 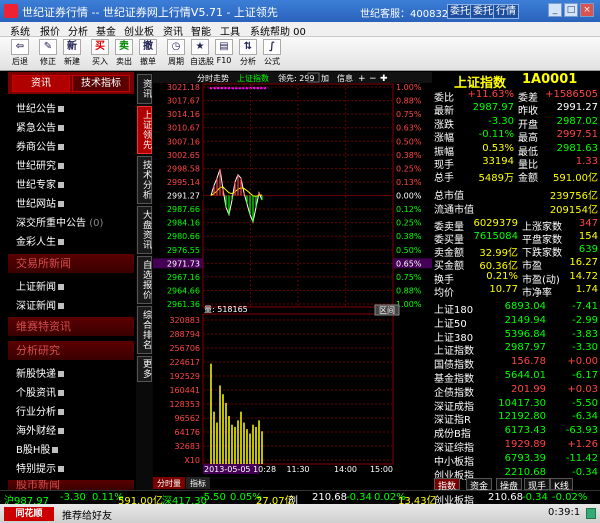 What do you see at coordinates (202, 53) in the screenshot?
I see `toolbar-button-favorite: ★ 自选股` at bounding box center [202, 53].